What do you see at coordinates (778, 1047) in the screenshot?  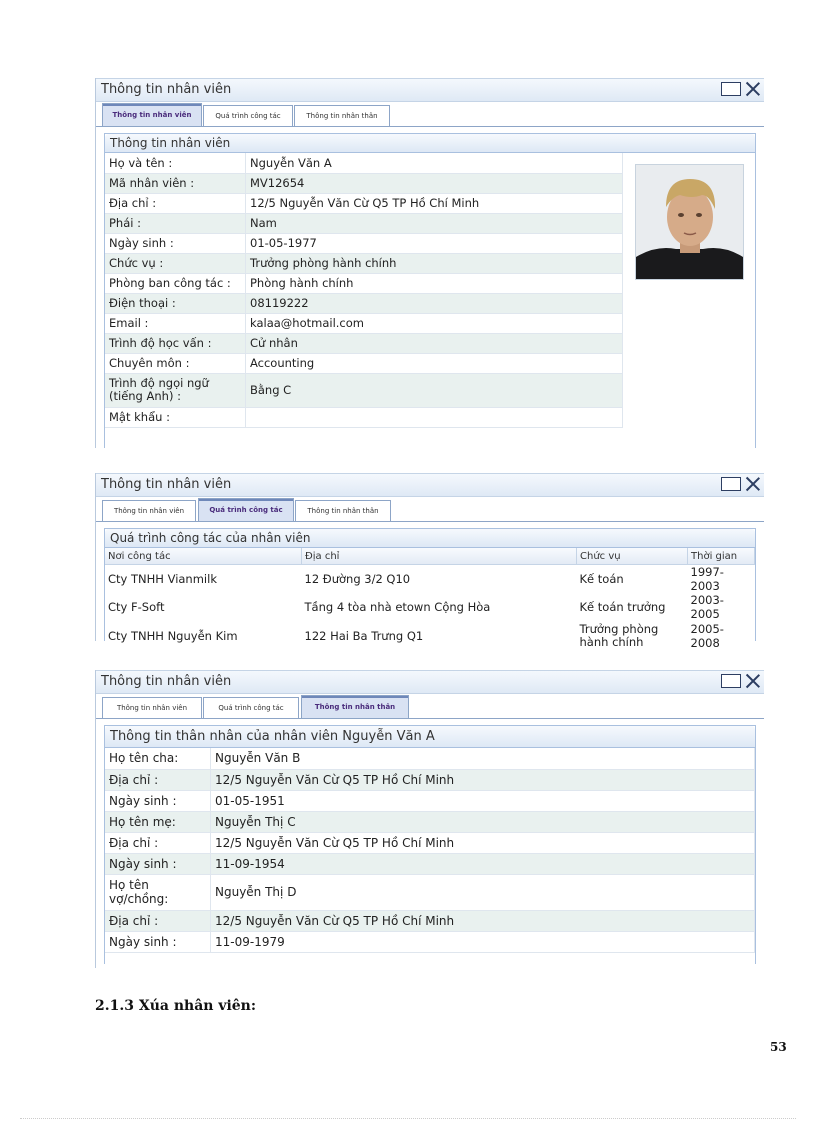 I see `page-number: 53` at bounding box center [778, 1047].